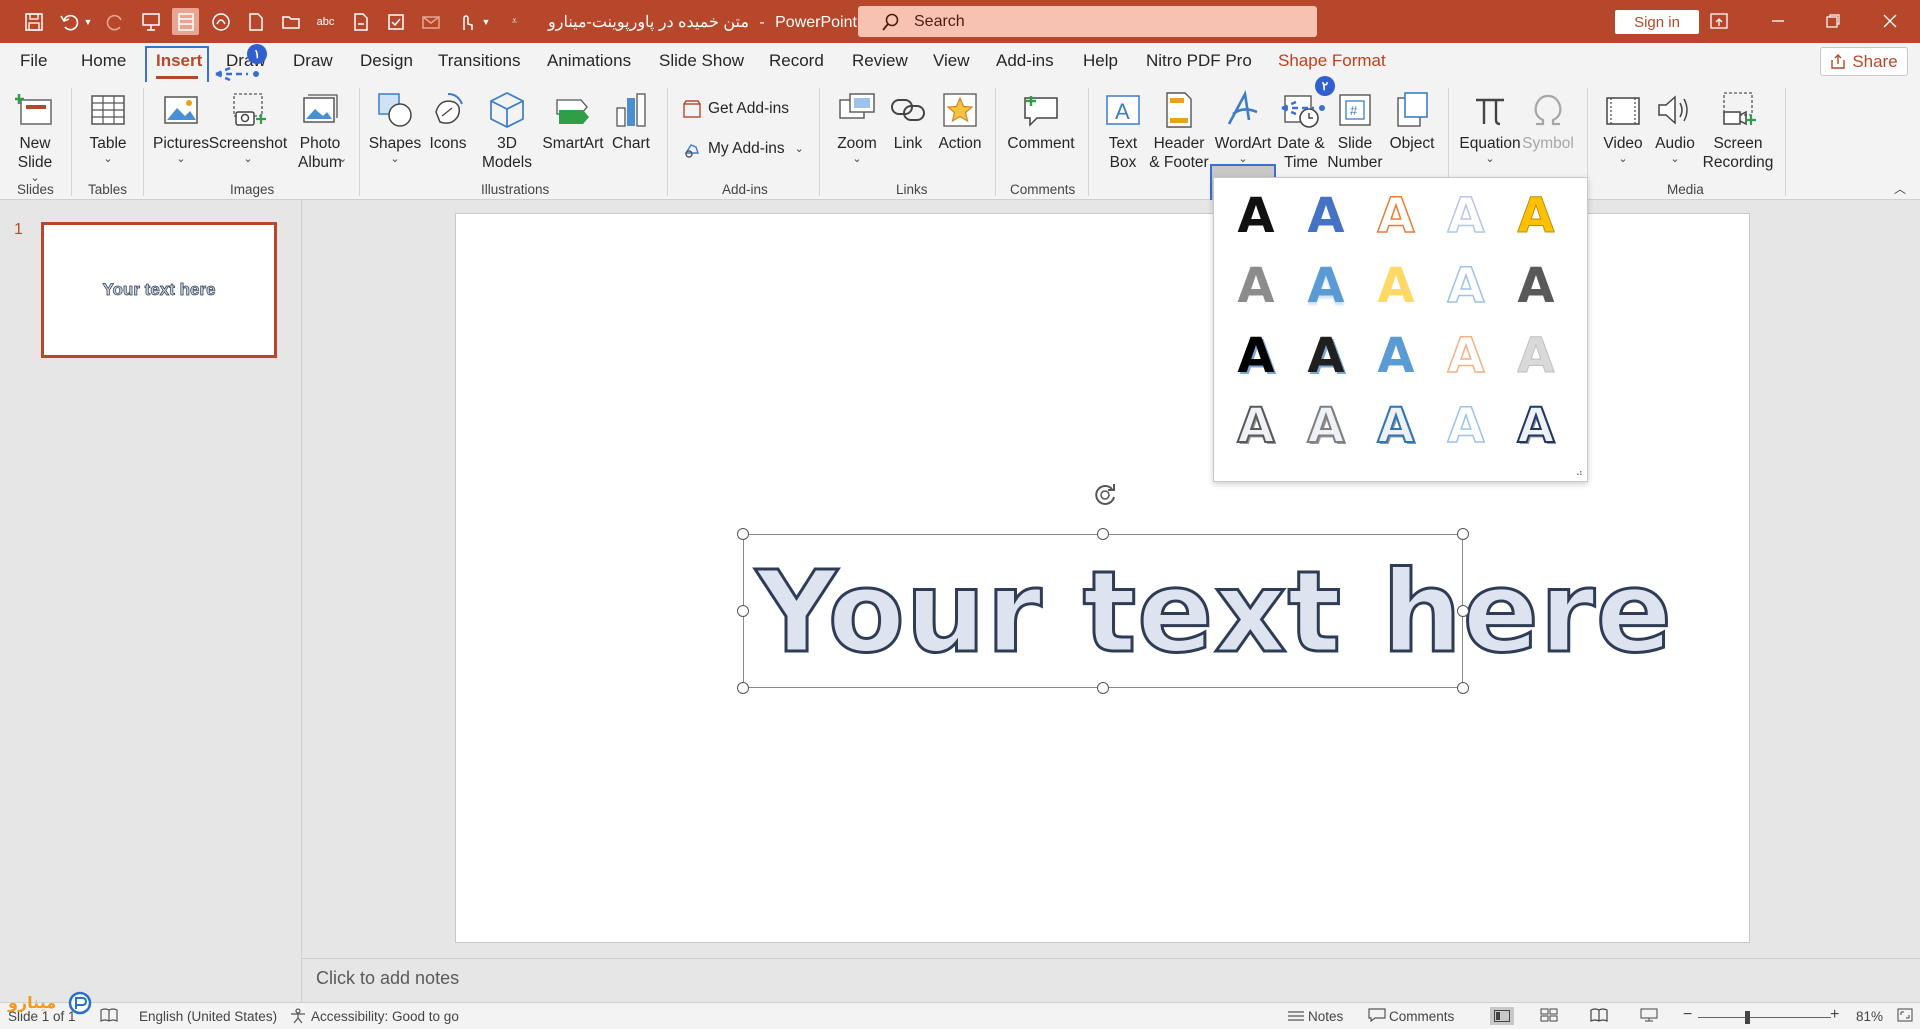 This screenshot has width=1920, height=1029. What do you see at coordinates (68, 21) in the screenshot?
I see `undo-icon` at bounding box center [68, 21].